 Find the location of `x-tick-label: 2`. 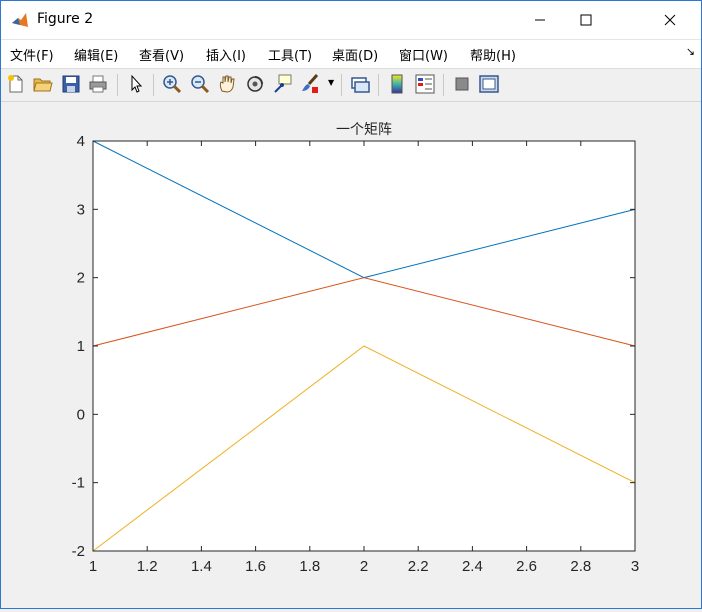

x-tick-label: 2 is located at coordinates (364, 566).